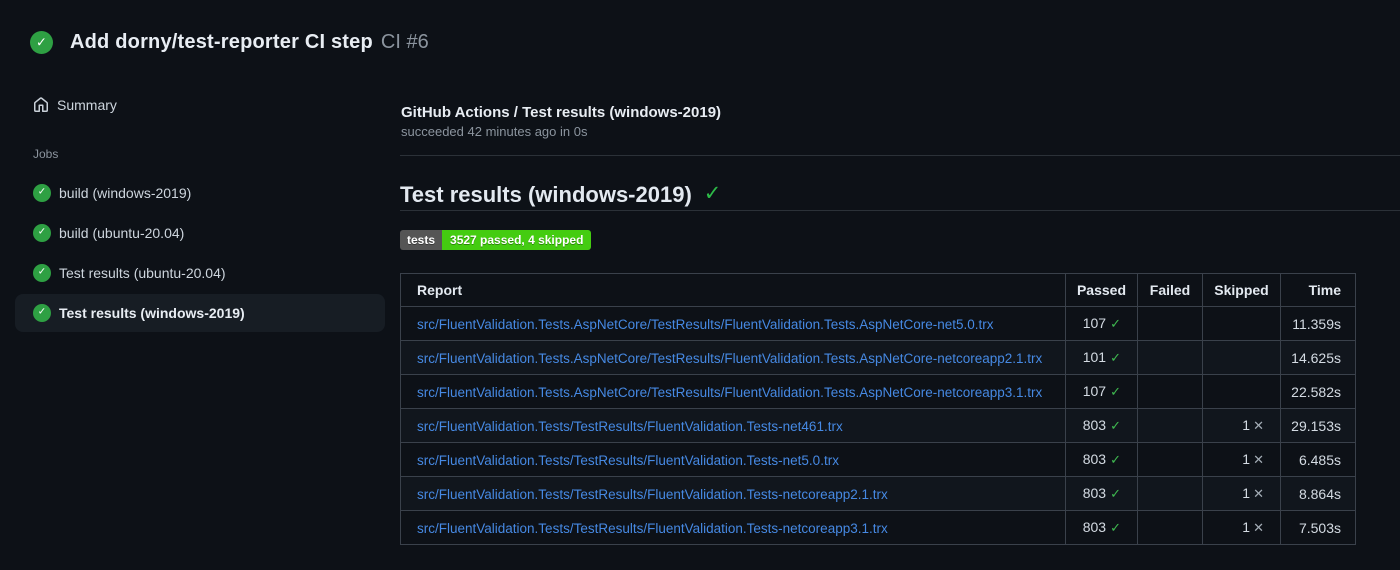 Image resolution: width=1400 pixels, height=570 pixels. Describe the element at coordinates (733, 290) in the screenshot. I see `col-header-report: Report` at that location.